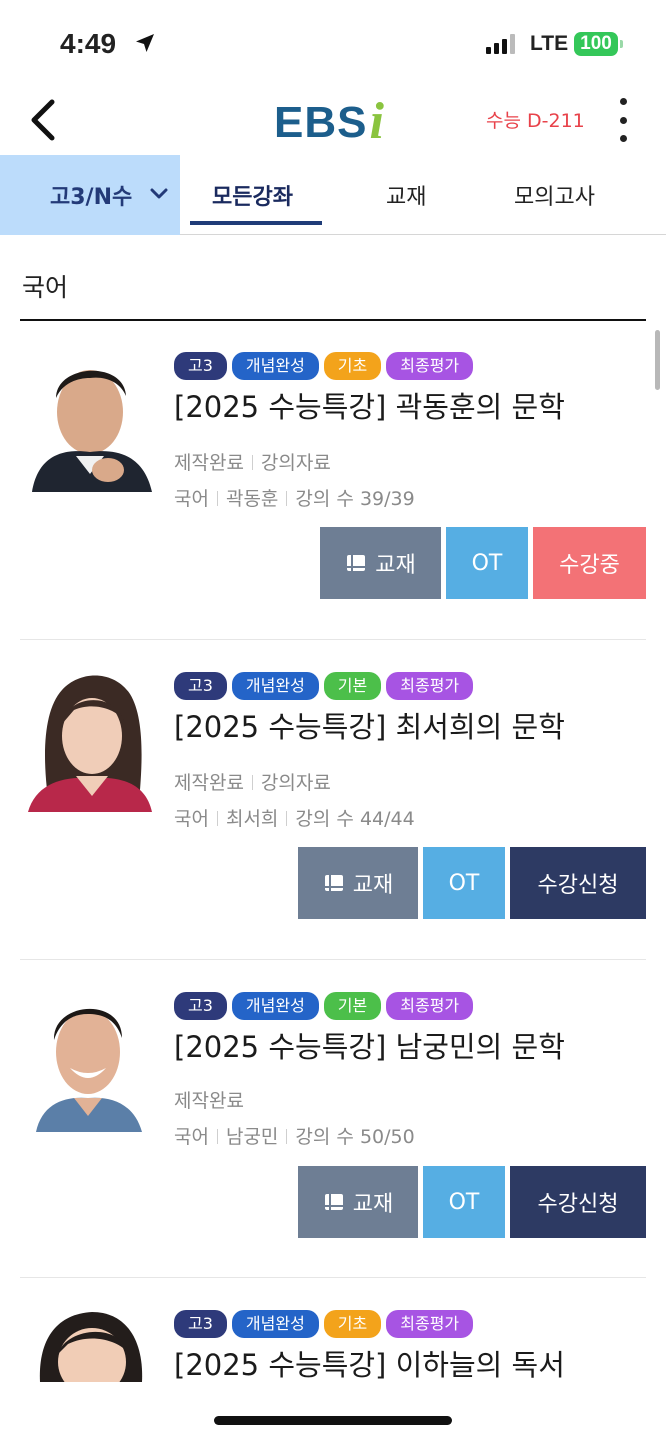 Image resolution: width=666 pixels, height=1440 pixels. Describe the element at coordinates (145, 45) in the screenshot. I see `location-arrow-icon` at that location.